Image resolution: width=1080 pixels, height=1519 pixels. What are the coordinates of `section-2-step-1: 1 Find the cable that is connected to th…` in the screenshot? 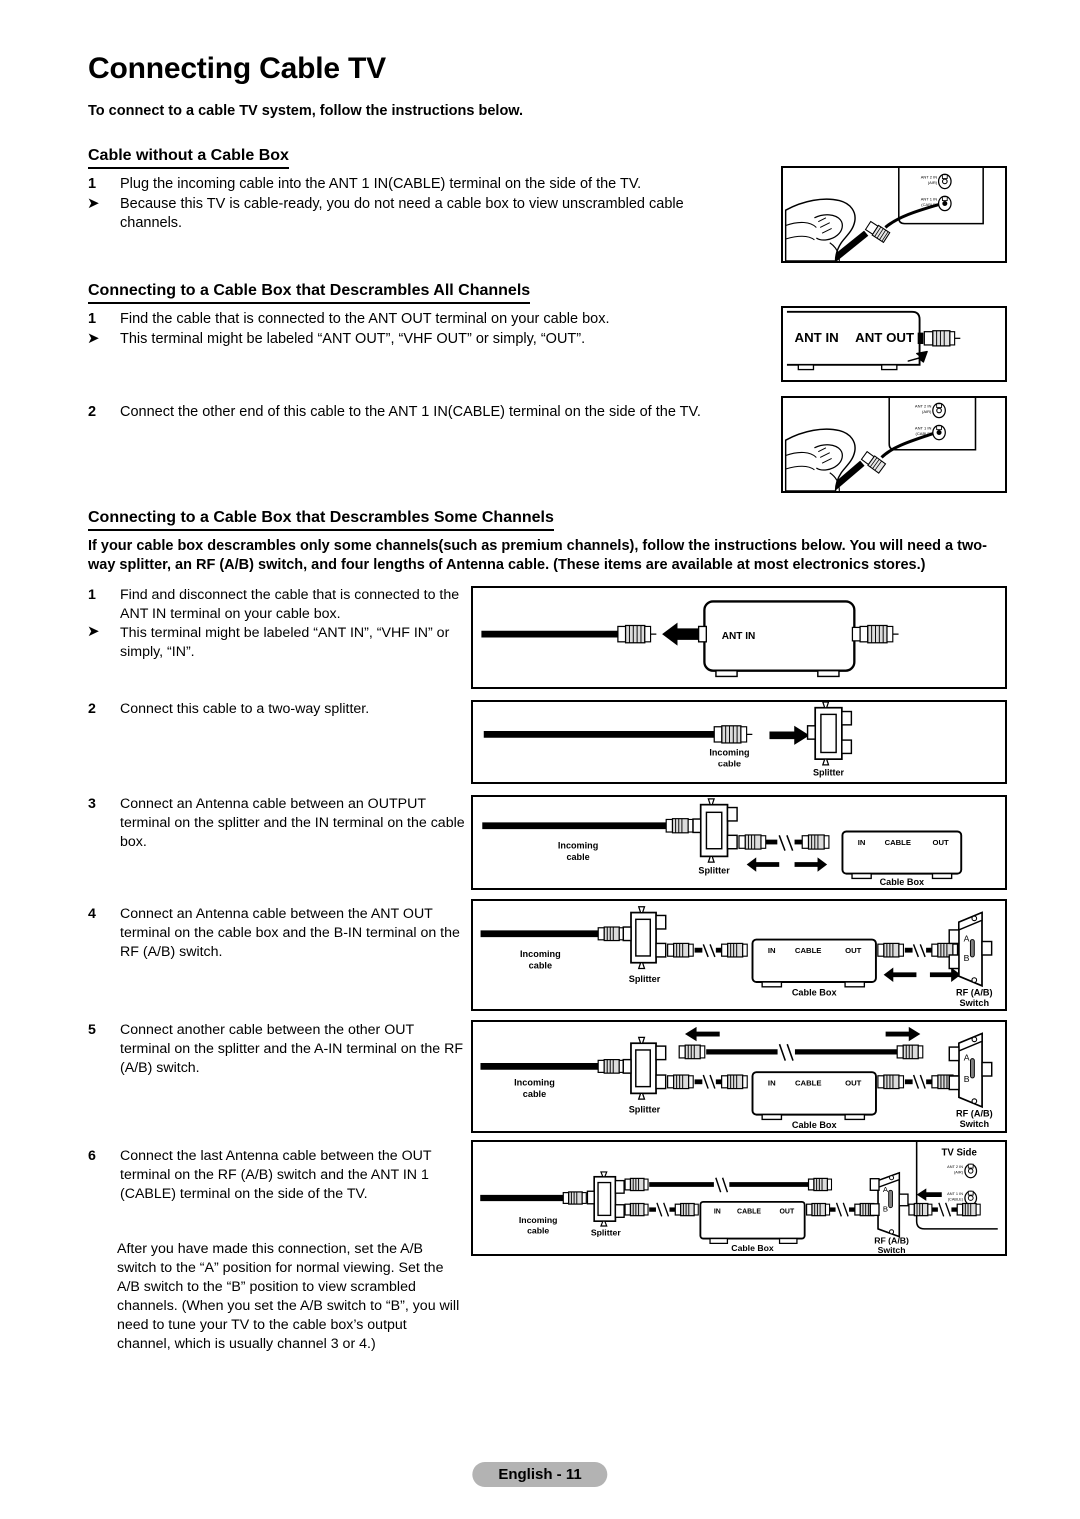 It's located at (418, 319).